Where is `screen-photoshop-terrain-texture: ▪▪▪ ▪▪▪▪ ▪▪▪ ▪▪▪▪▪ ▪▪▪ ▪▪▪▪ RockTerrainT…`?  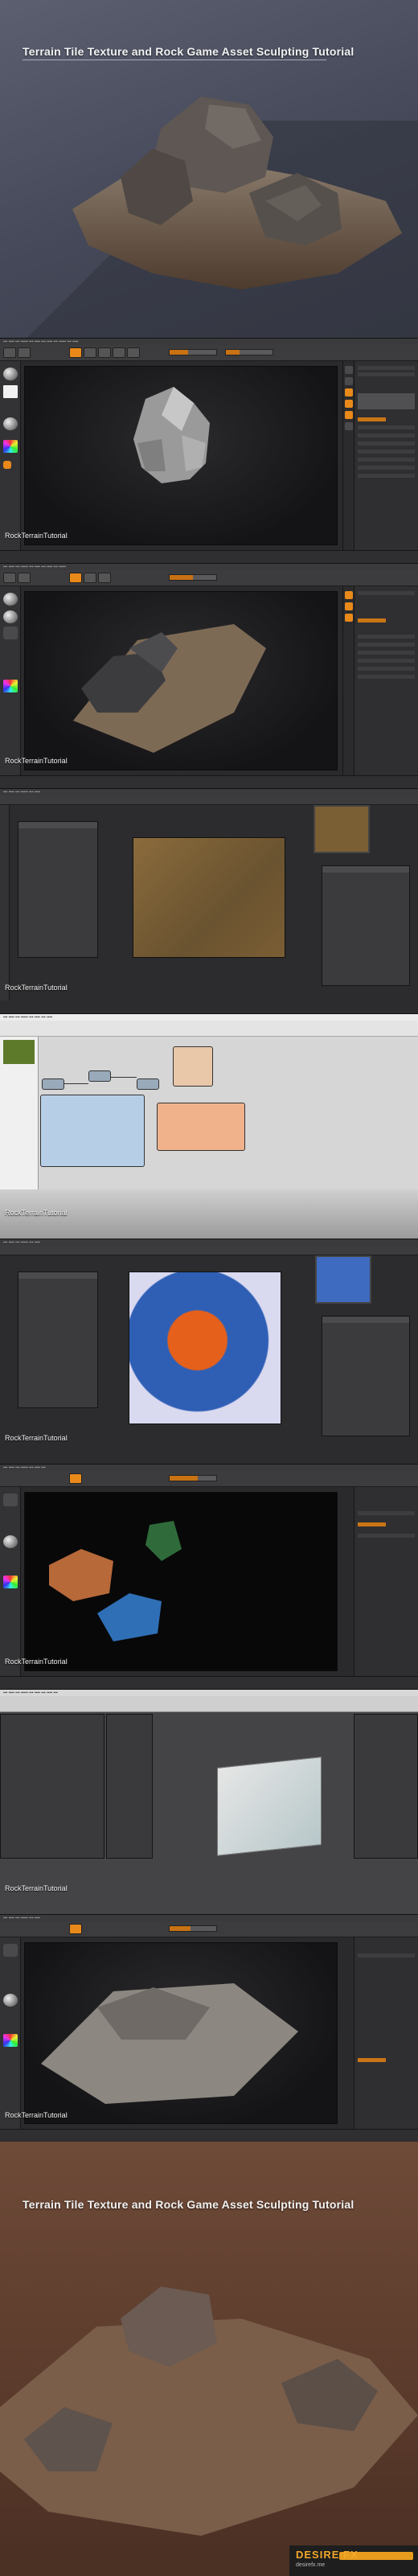
screen-photoshop-terrain-texture: ▪▪▪ ▪▪▪▪ ▪▪▪ ▪▪▪▪▪ ▪▪▪ ▪▪▪▪ RockTerrainT… is located at coordinates (209, 900).